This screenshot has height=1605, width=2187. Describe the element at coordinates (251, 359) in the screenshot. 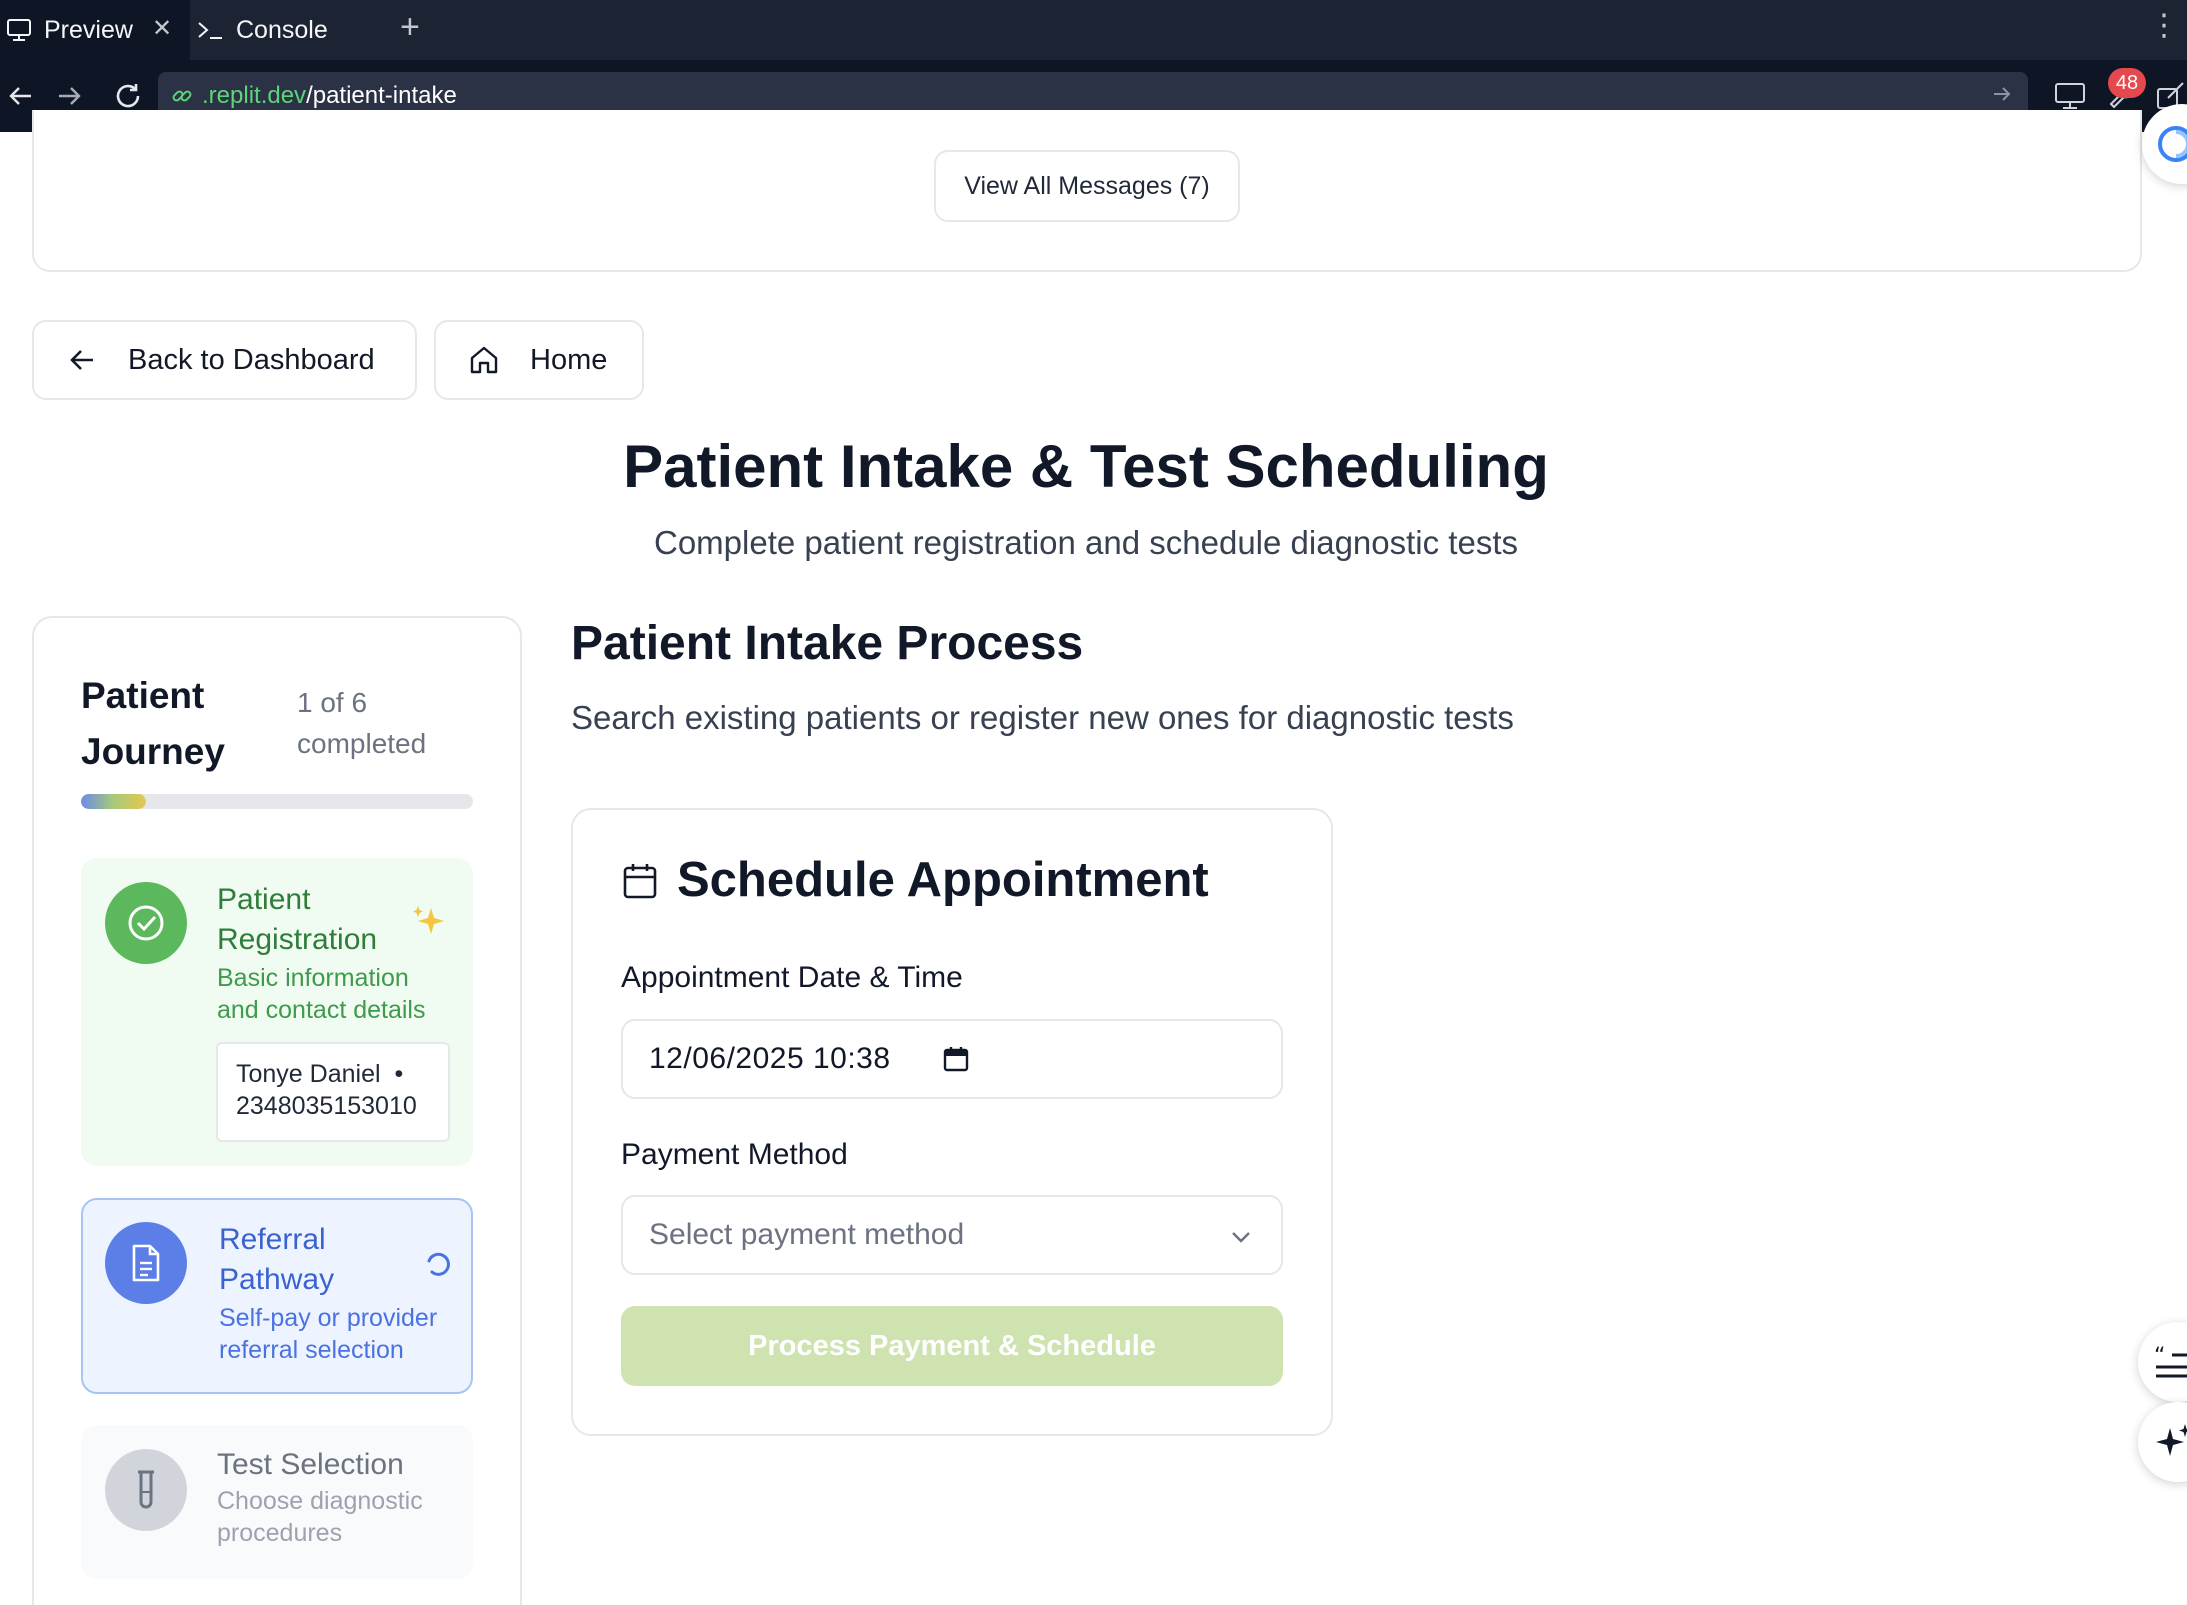

I see `back-to-dashboard-label: Back to Dashboard` at that location.